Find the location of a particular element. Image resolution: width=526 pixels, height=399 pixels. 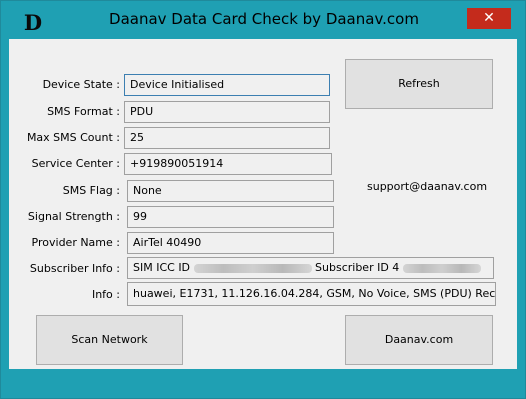

app-logo-icon: D is located at coordinates (33, 22).